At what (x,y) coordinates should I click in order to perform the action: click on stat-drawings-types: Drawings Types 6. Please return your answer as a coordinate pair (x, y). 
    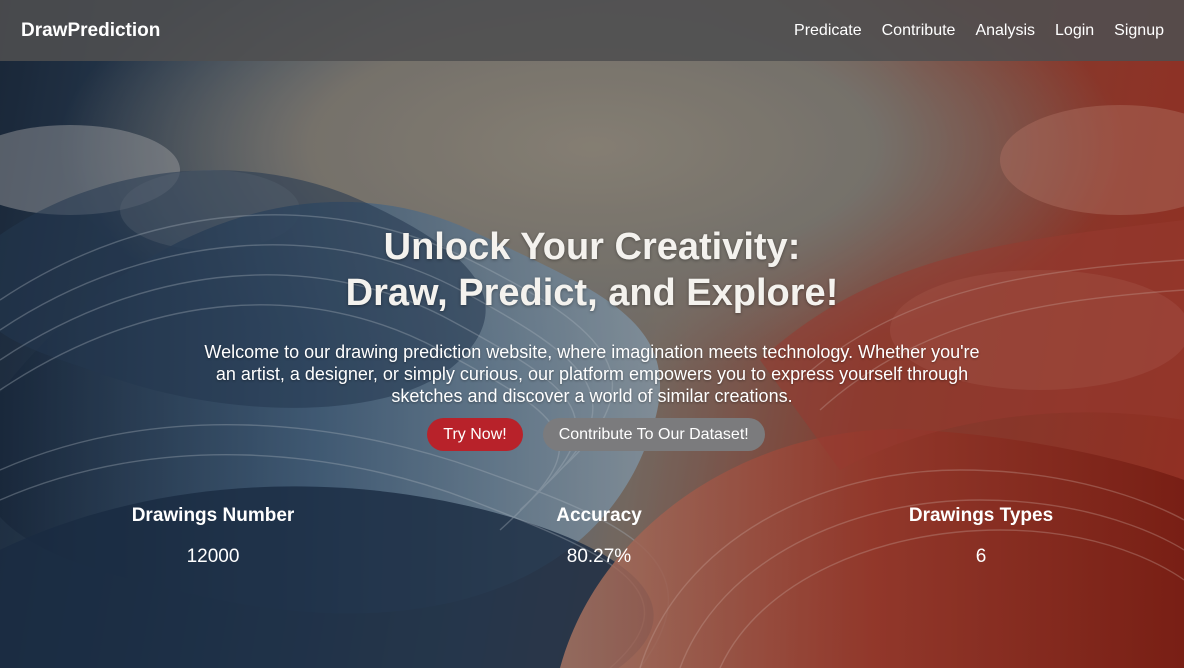
    Looking at the image, I should click on (981, 536).